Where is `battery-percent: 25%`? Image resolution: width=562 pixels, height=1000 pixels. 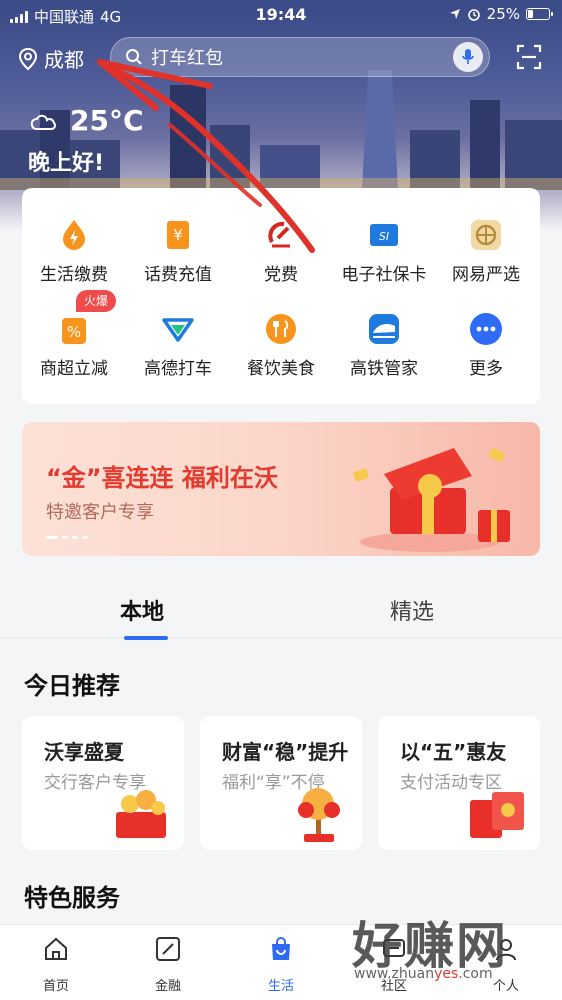 battery-percent: 25% is located at coordinates (503, 14).